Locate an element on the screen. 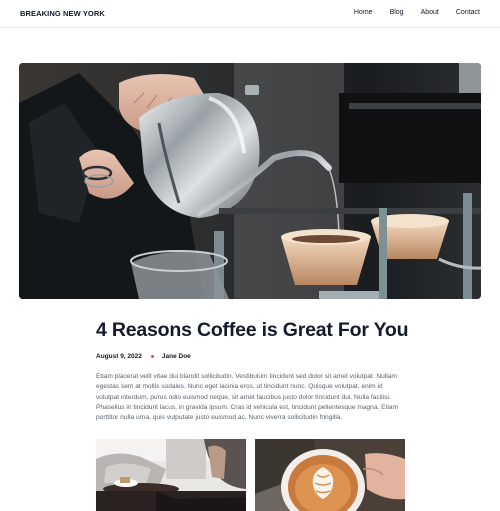  article-meta: August 9, 2022 Jane Doe is located at coordinates (143, 356).